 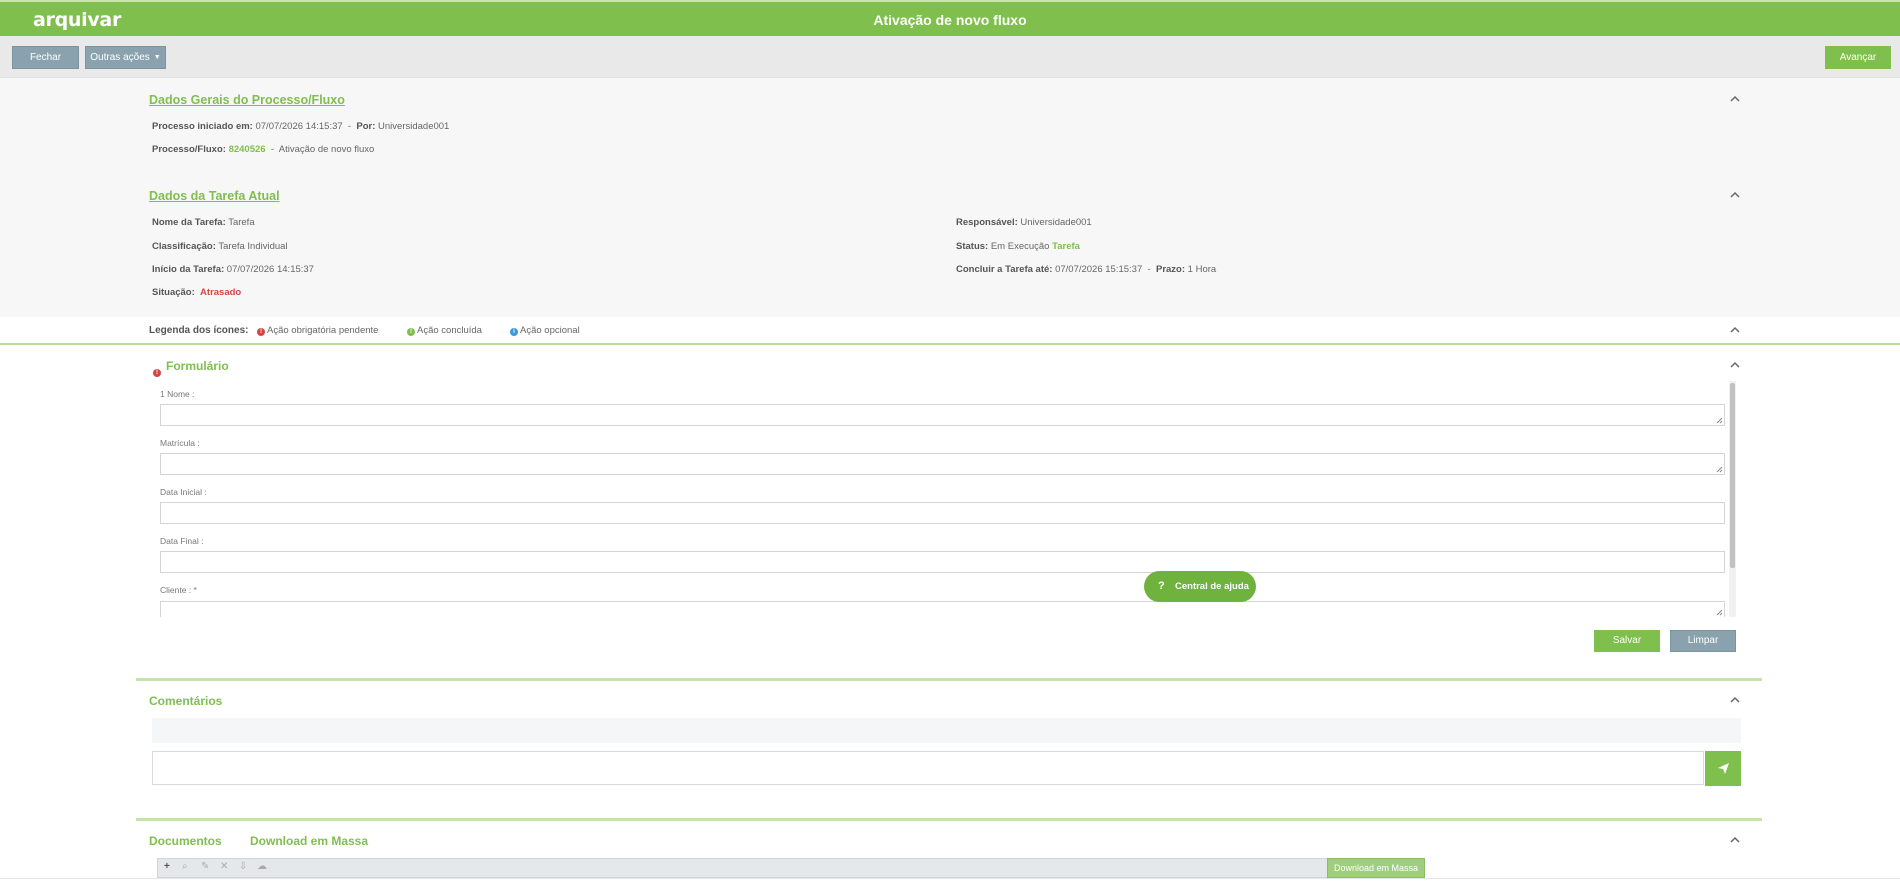 What do you see at coordinates (241, 222) in the screenshot?
I see `task-name-value: Tarefa` at bounding box center [241, 222].